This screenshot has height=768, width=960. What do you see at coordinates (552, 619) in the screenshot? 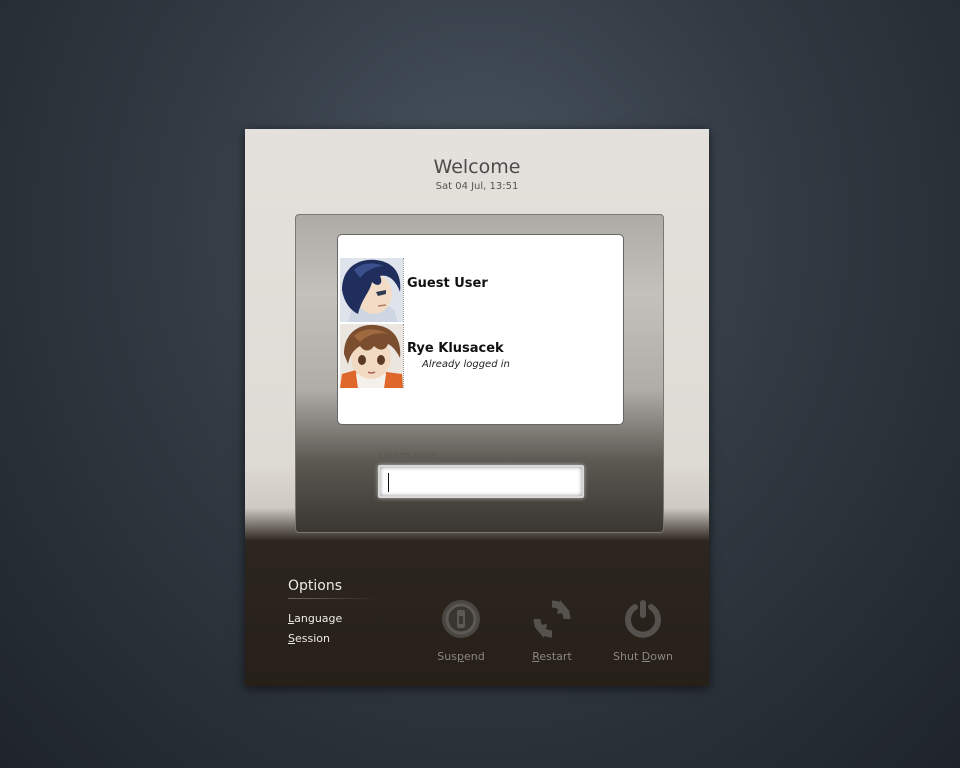
I see `restart-icon` at bounding box center [552, 619].